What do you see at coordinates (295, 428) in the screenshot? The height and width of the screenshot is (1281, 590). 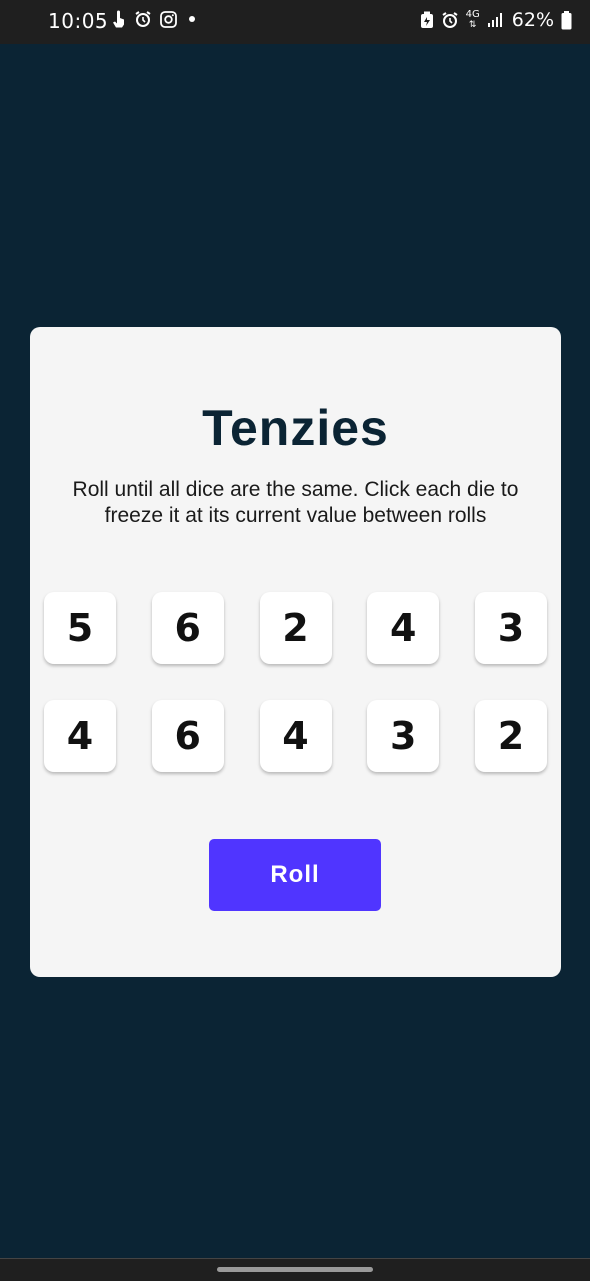 I see `page-title: Tenzies` at bounding box center [295, 428].